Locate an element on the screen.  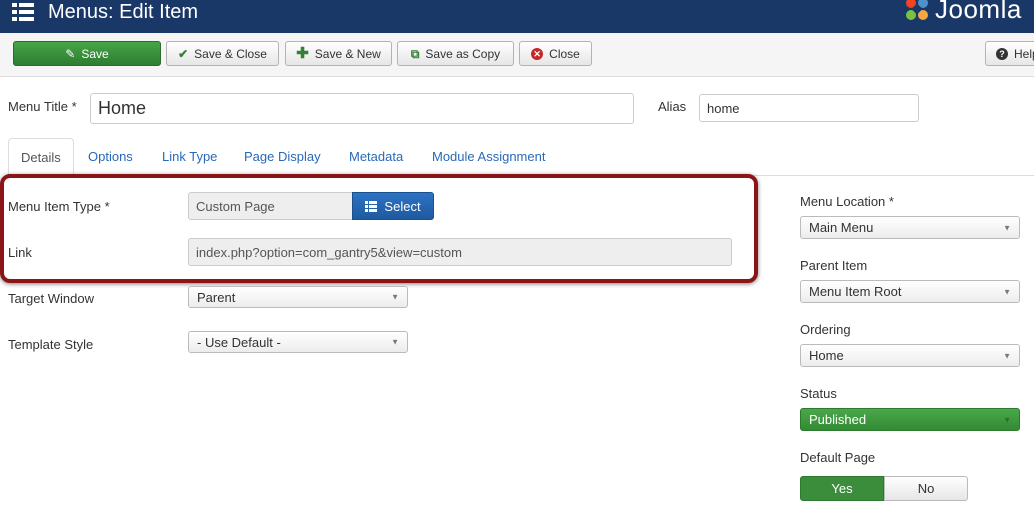
menu-title-input: Home is located at coordinates (362, 108).